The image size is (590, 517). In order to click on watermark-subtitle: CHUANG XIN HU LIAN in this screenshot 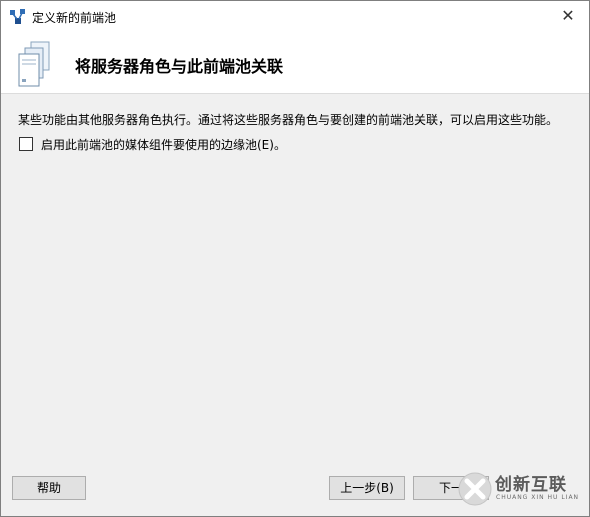, I will do `click(538, 497)`.